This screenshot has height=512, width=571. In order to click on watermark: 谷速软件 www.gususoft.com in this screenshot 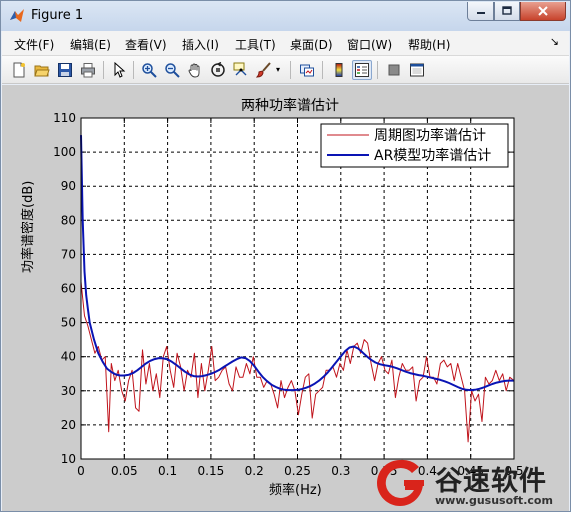, I will do `click(469, 483)`.